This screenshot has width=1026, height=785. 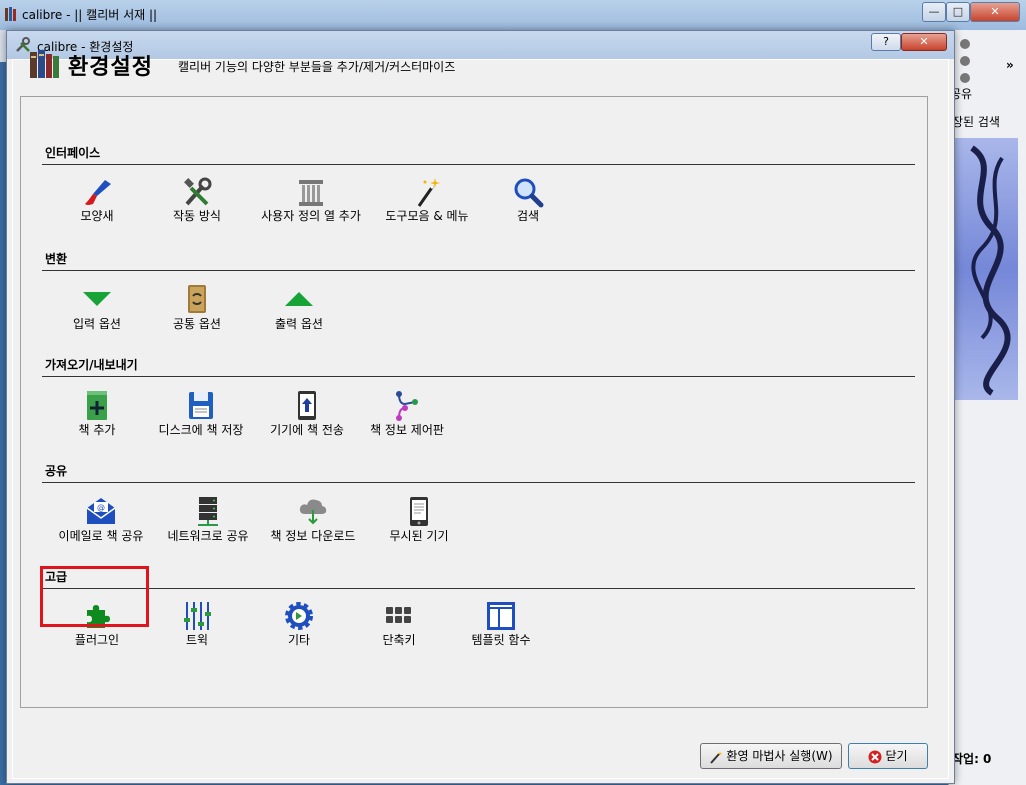 What do you see at coordinates (779, 756) in the screenshot?
I see `wizard-button-label: 환영 마법사 실행(W)` at bounding box center [779, 756].